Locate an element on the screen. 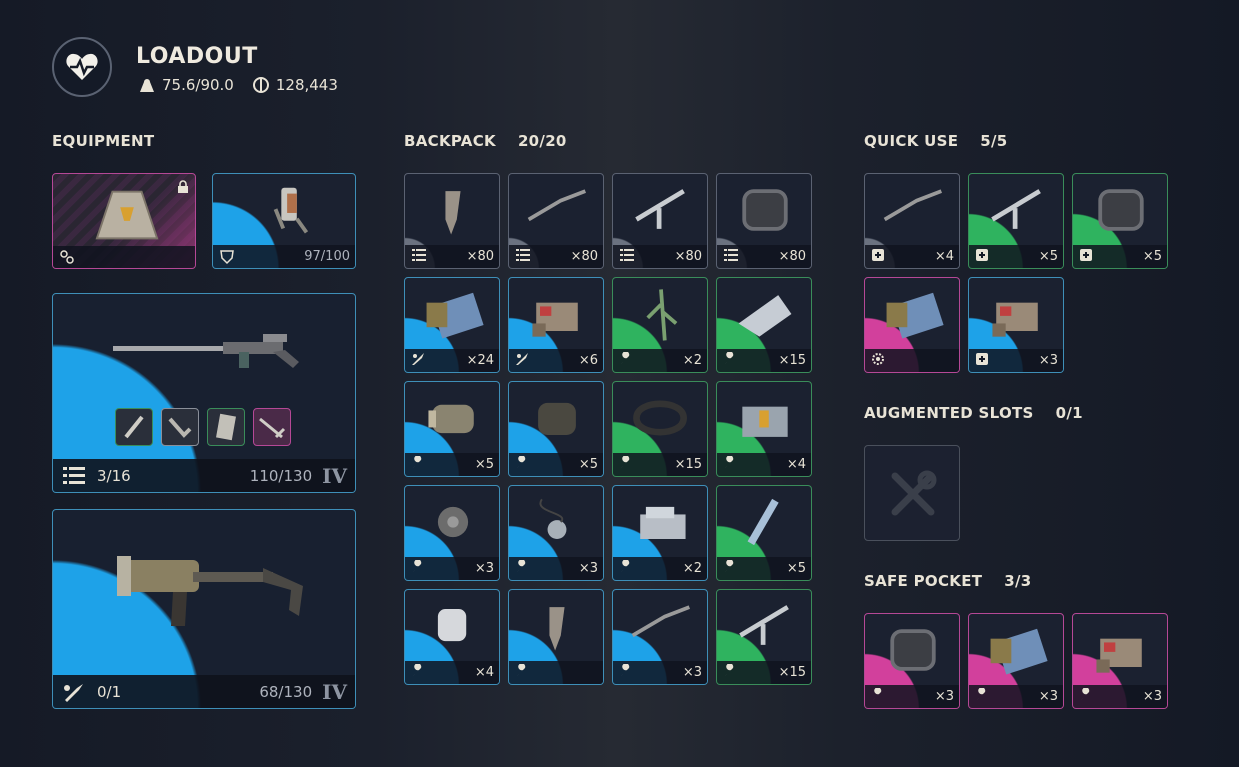  augmented-slot is located at coordinates (912, 493).